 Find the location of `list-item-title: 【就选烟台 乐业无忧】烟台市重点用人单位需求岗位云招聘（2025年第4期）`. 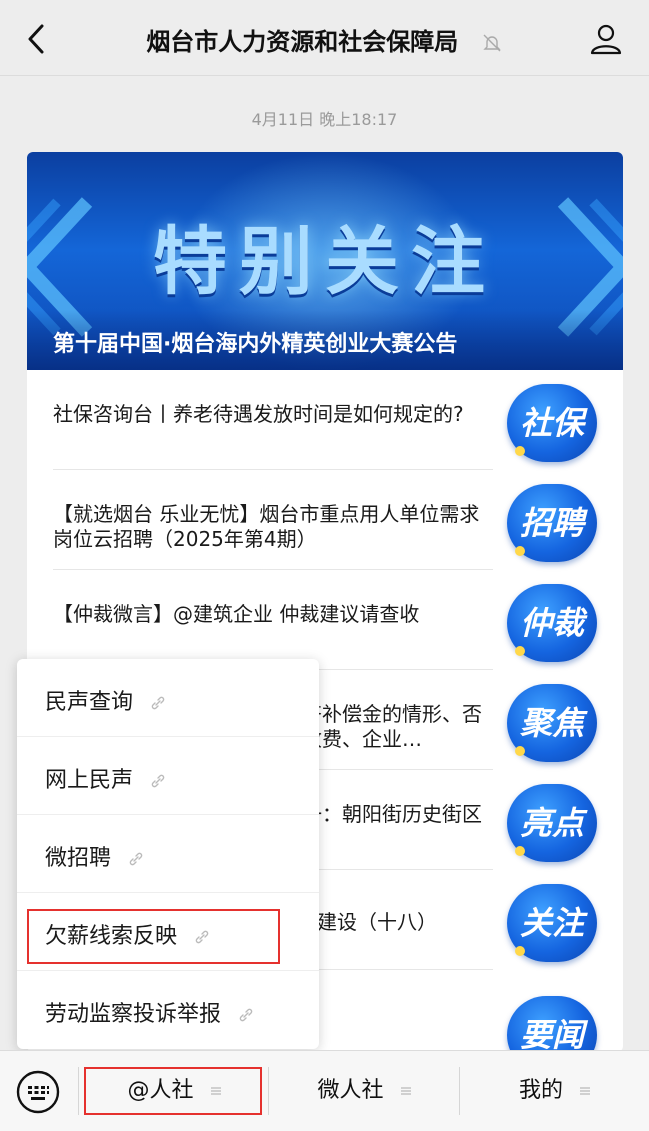

list-item-title: 【就选烟台 乐业无忧】烟台市重点用人单位需求岗位云招聘（2025年第4期） is located at coordinates (266, 526).